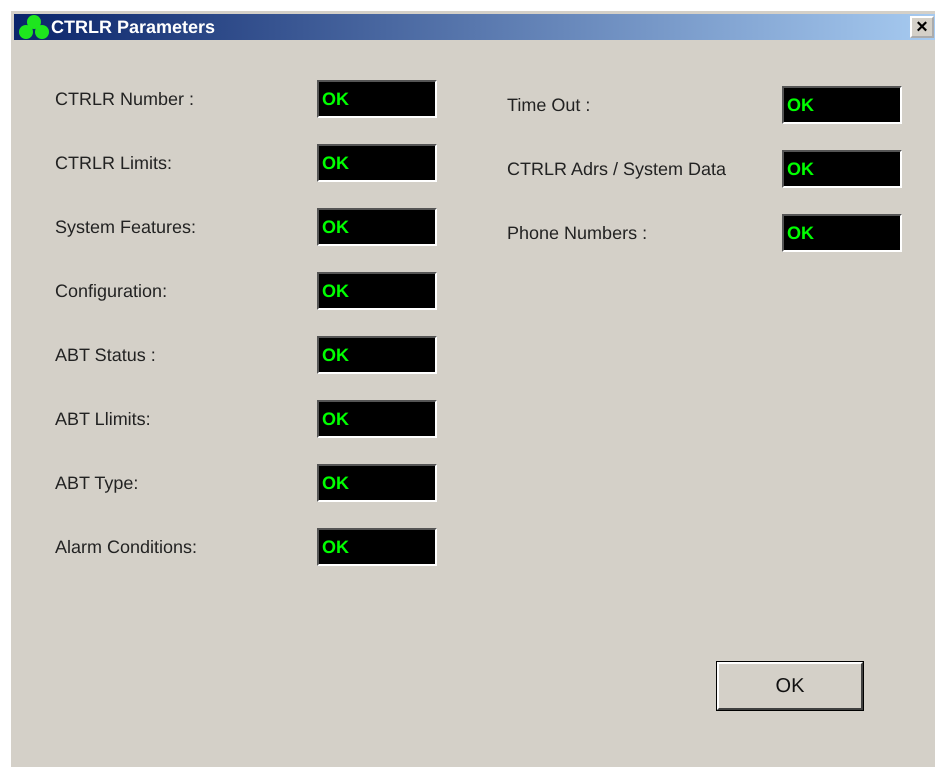  I want to click on circles-icon, so click(34, 27).